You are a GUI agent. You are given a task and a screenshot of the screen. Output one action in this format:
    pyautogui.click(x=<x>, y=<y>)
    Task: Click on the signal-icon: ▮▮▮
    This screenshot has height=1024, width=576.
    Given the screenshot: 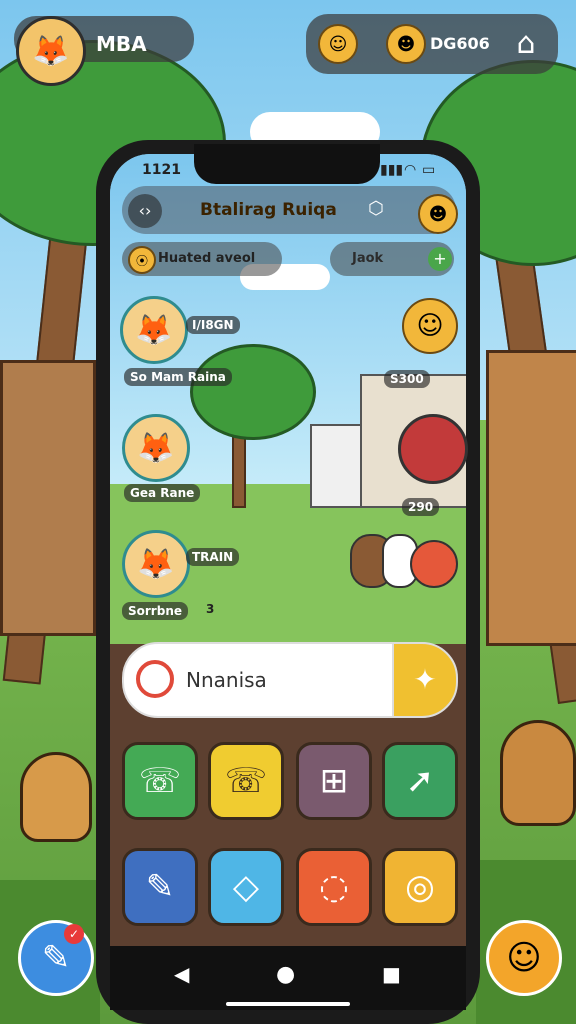 What is the action you would take?
    pyautogui.click(x=392, y=170)
    